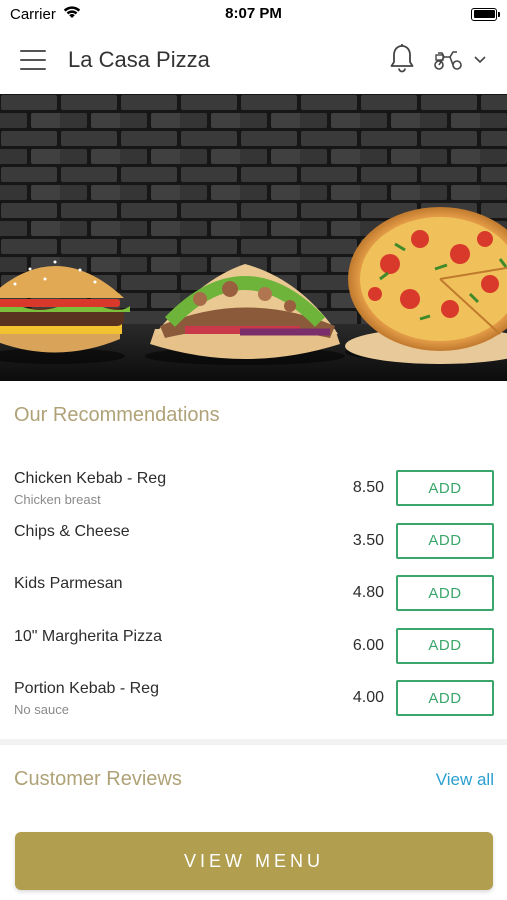  What do you see at coordinates (117, 415) in the screenshot?
I see `recommendations-heading: Our Recommendations` at bounding box center [117, 415].